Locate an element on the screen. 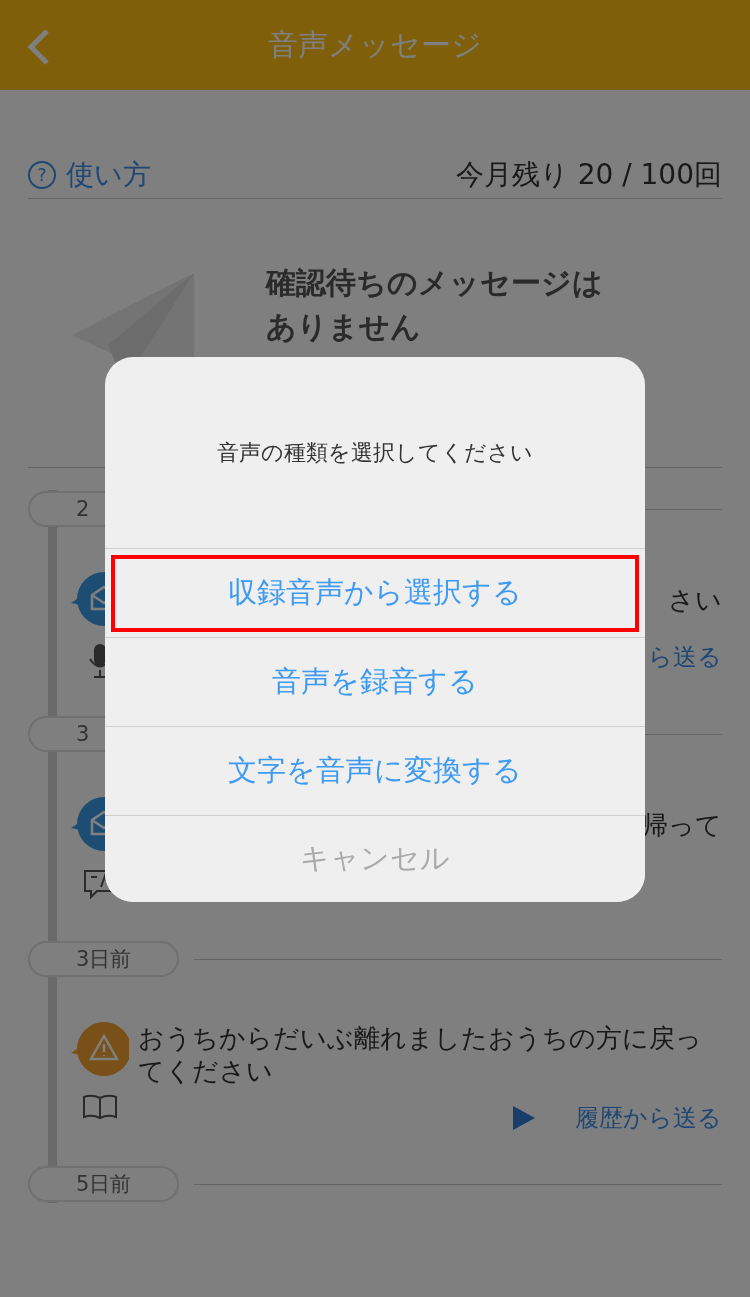  help-link: ? 使い方 is located at coordinates (89, 175).